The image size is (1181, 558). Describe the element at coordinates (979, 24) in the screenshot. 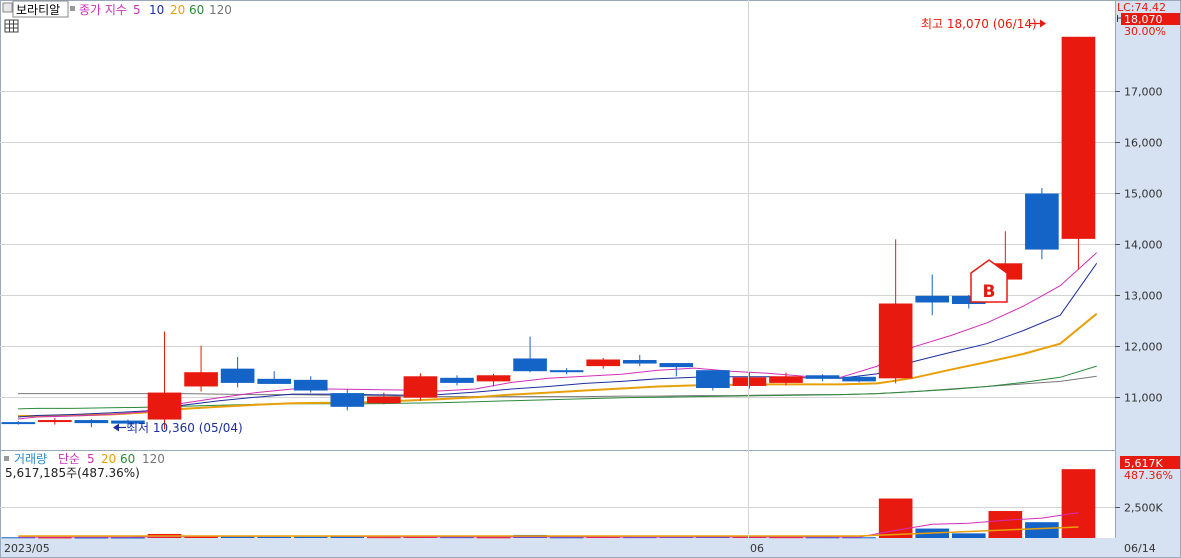

I see `high-label: 최고 18,070 (06/14)` at that location.